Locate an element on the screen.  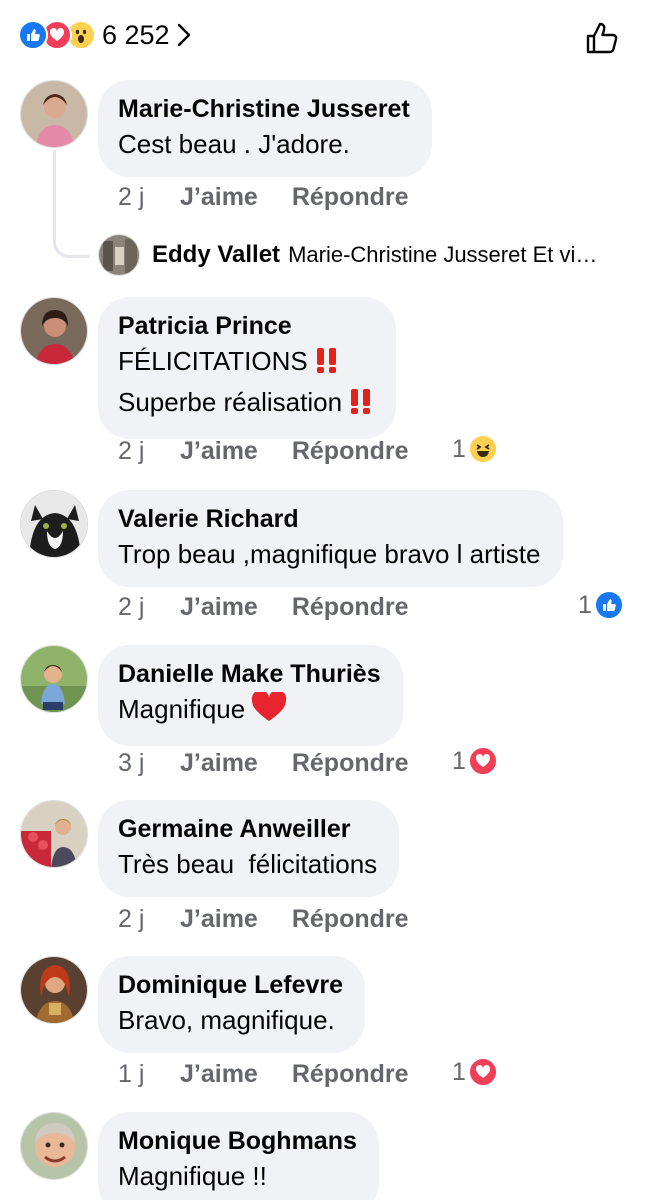
comment-bubble: Danielle Make Thuriès Magnifique is located at coordinates (250, 695).